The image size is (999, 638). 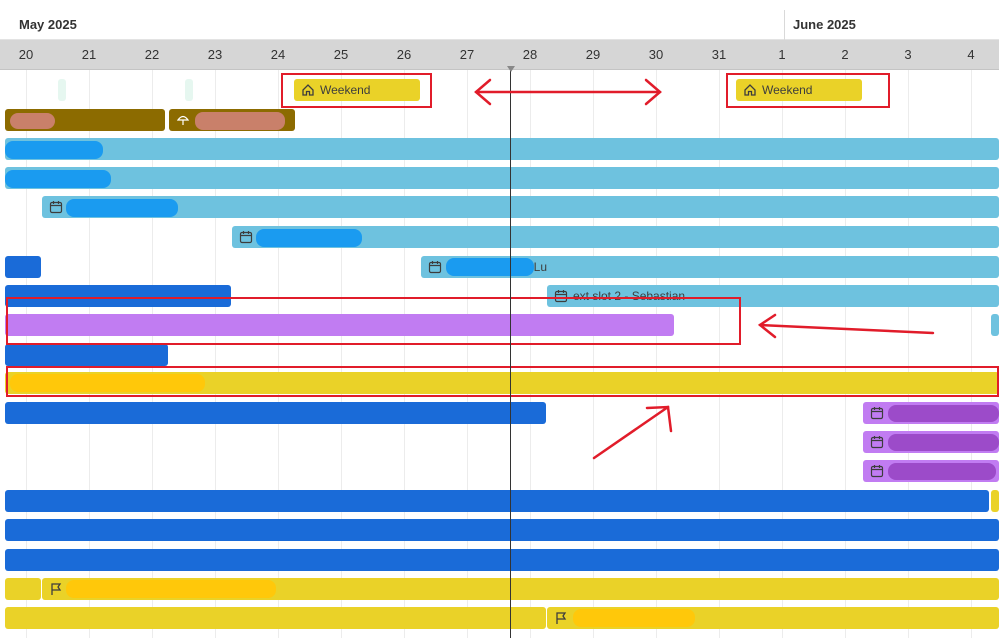 I want to click on day-label: 24, so click(x=278, y=54).